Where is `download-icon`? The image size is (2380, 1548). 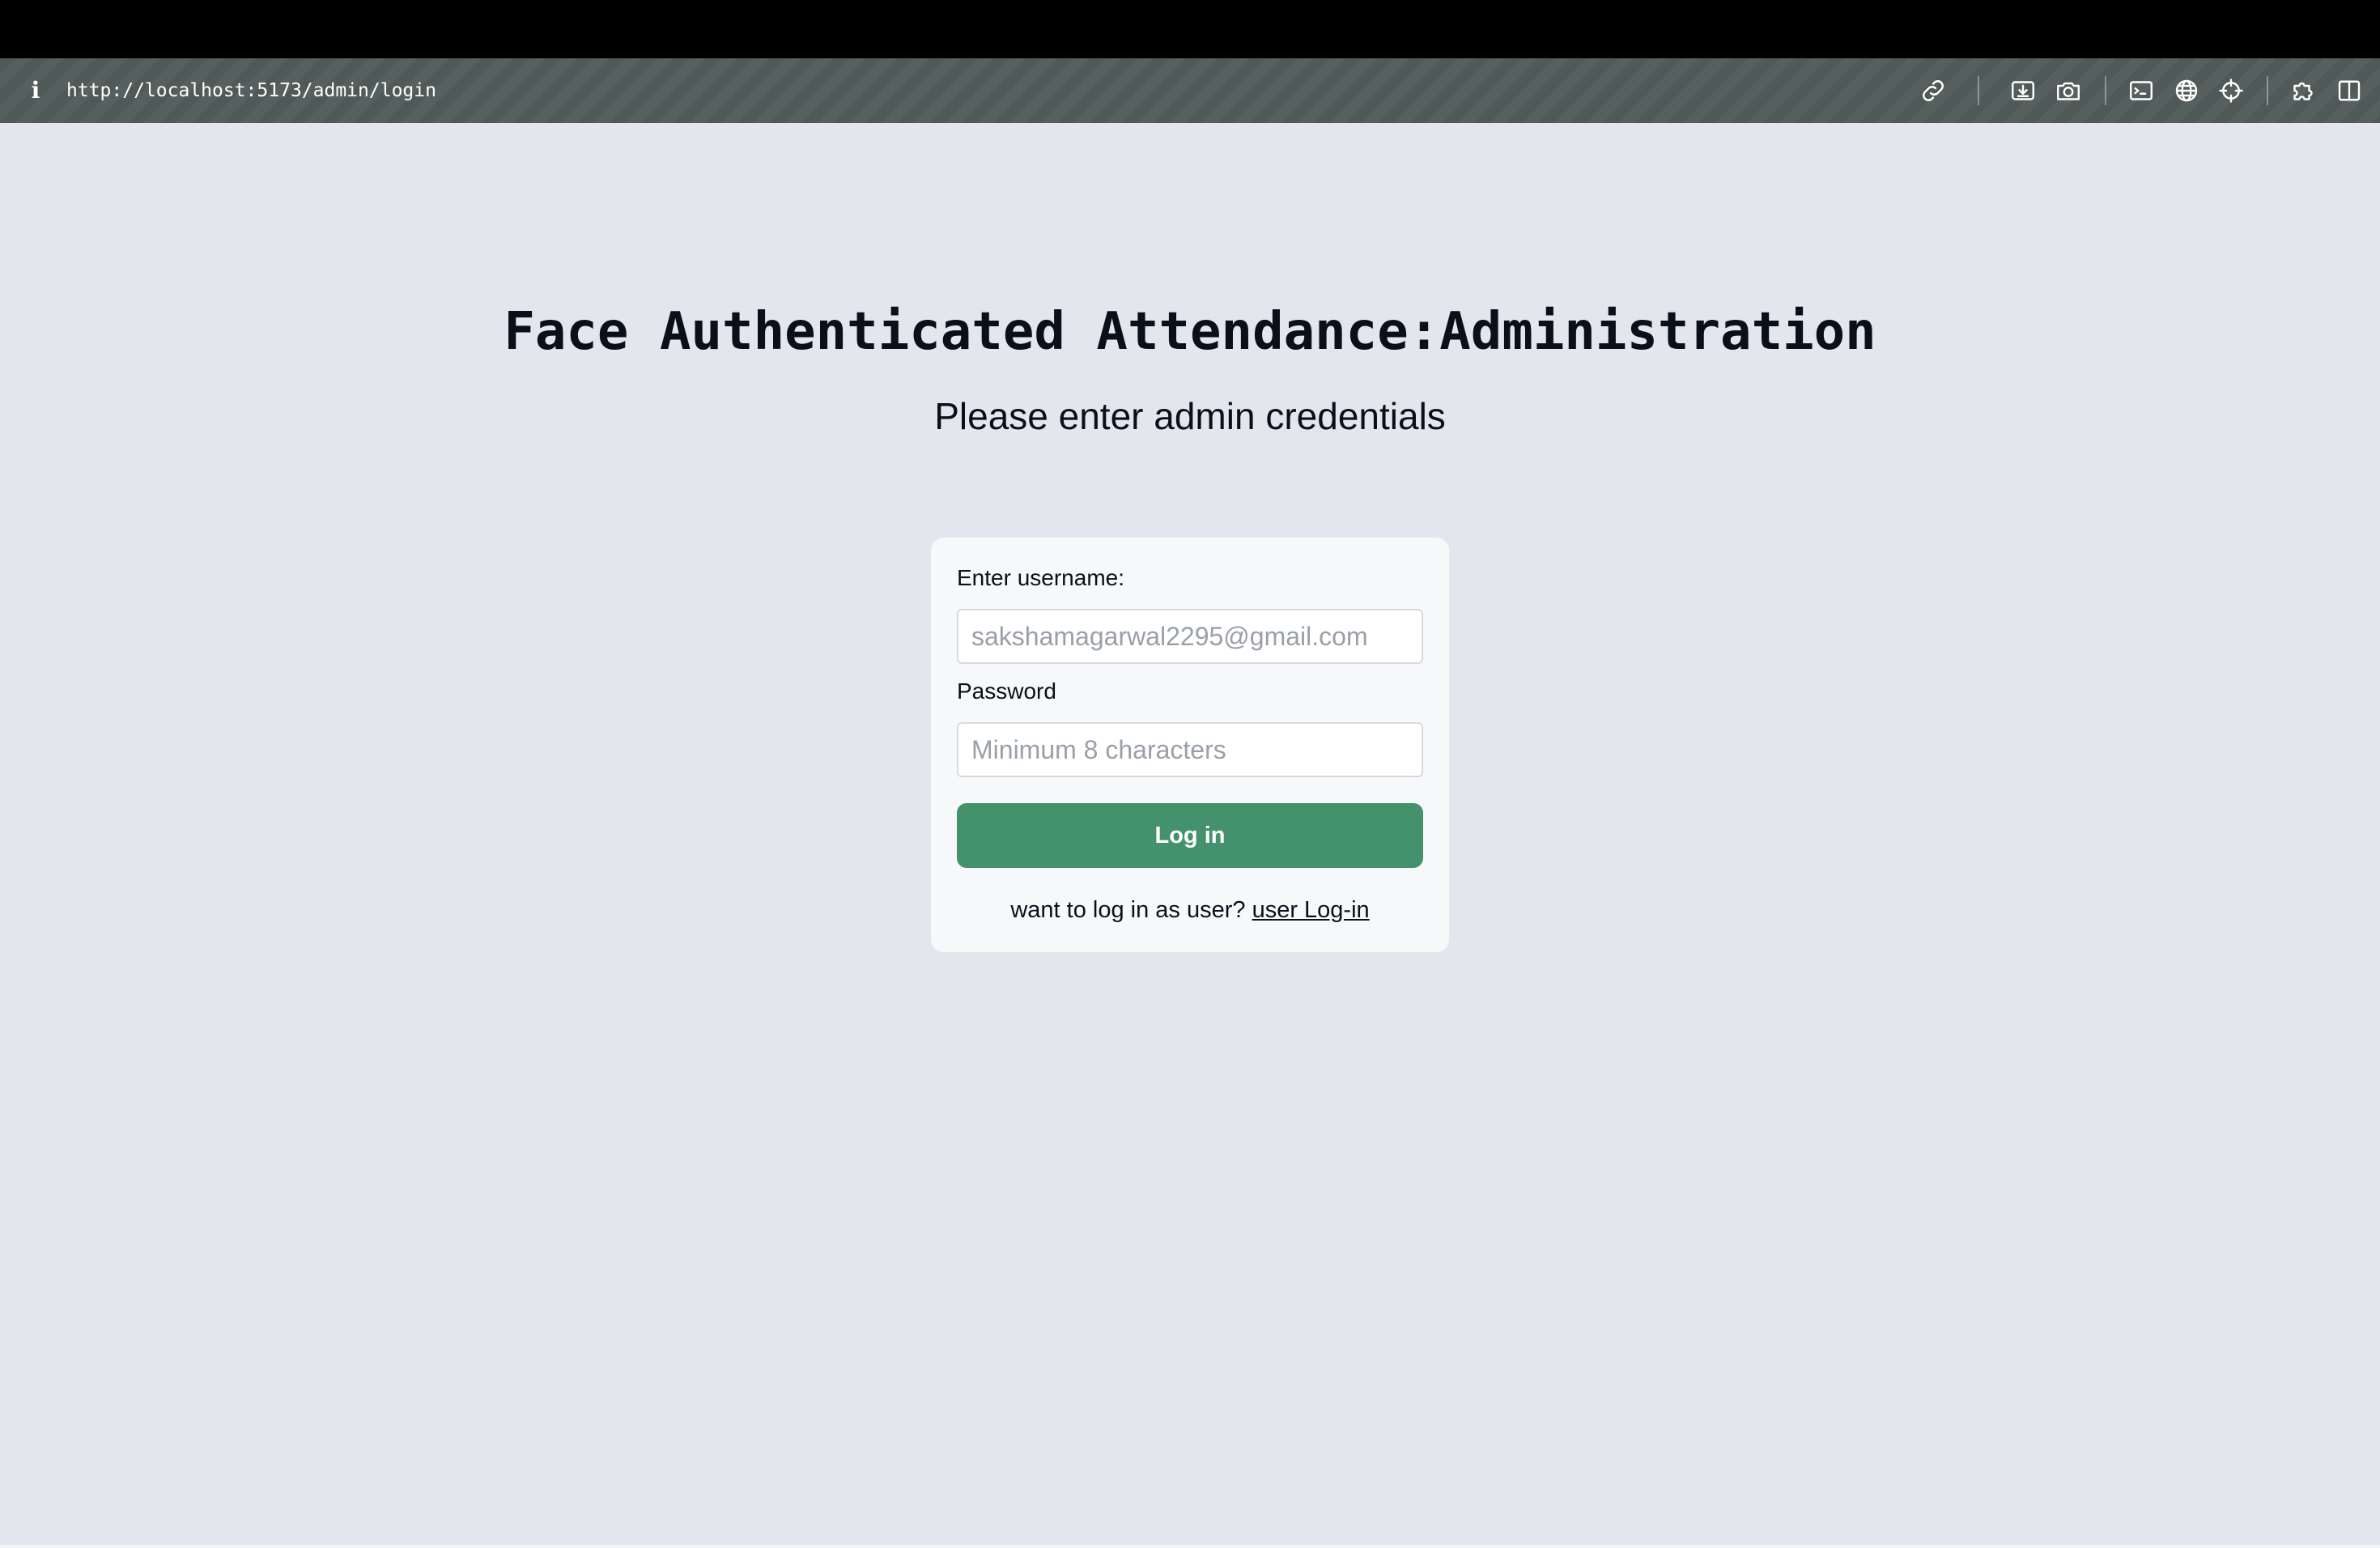 download-icon is located at coordinates (2023, 91).